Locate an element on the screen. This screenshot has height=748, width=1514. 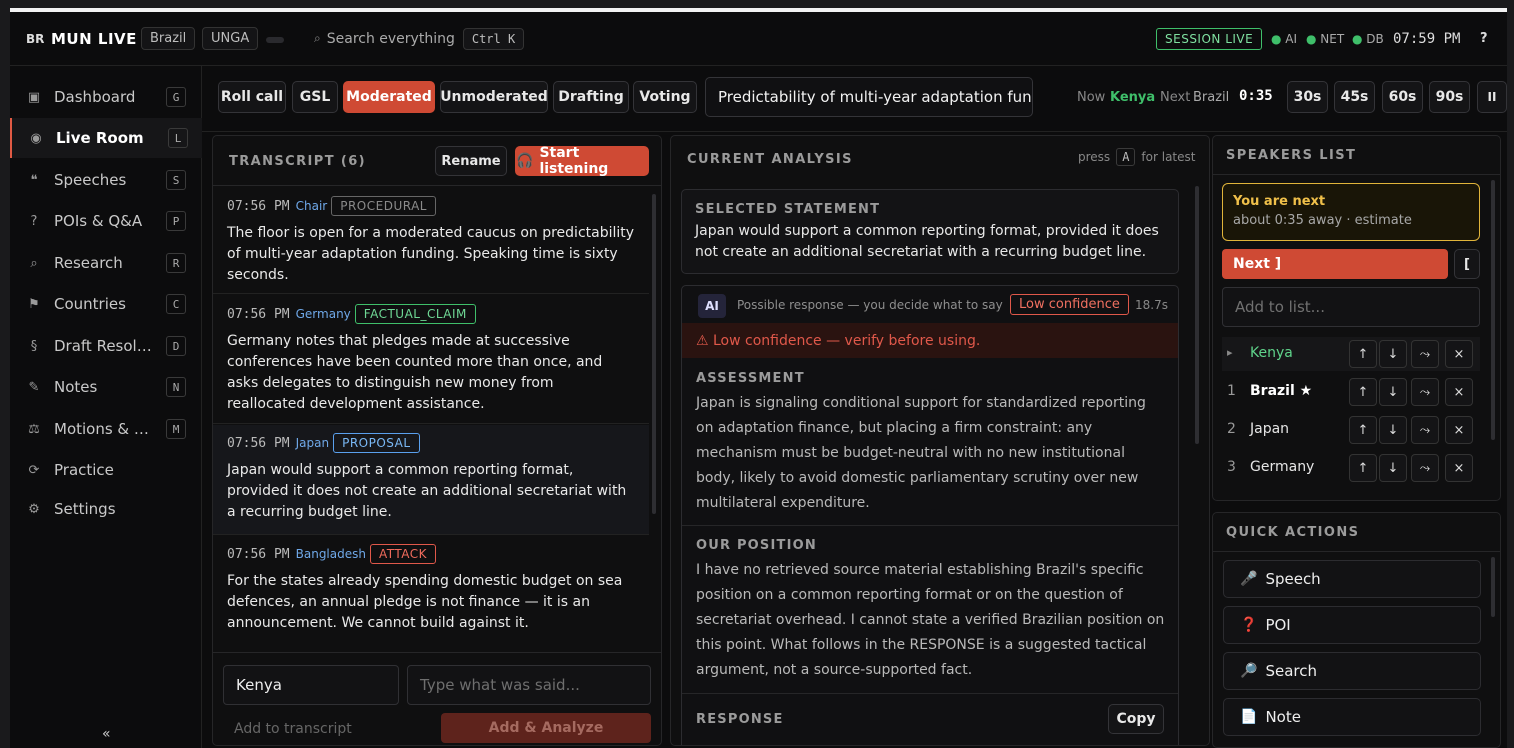
speakers-title: SPEAKERS LIST is located at coordinates (1291, 155).